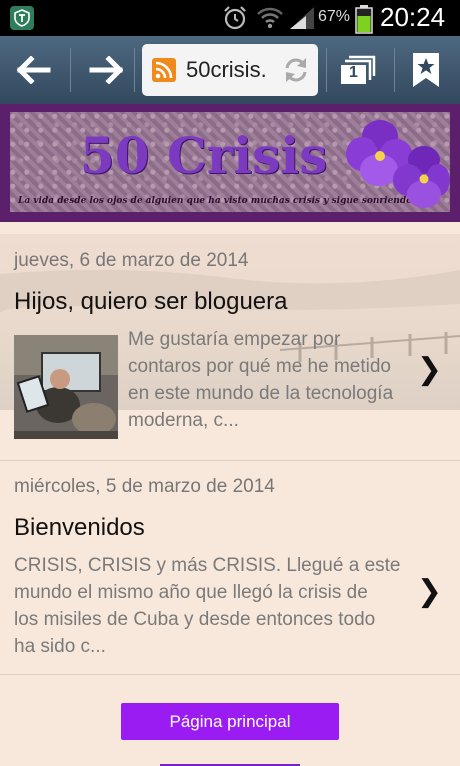  What do you see at coordinates (131, 260) in the screenshot?
I see `post-date: jueves, 6 de marzo de 2014` at bounding box center [131, 260].